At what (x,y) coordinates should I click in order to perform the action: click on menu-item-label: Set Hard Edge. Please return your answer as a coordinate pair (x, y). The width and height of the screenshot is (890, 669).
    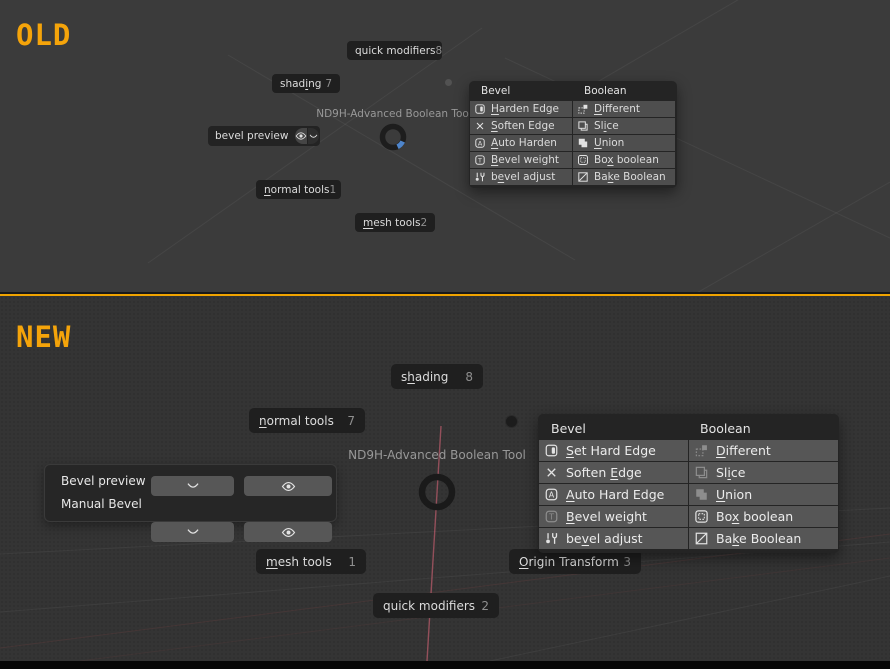
    Looking at the image, I should click on (611, 450).